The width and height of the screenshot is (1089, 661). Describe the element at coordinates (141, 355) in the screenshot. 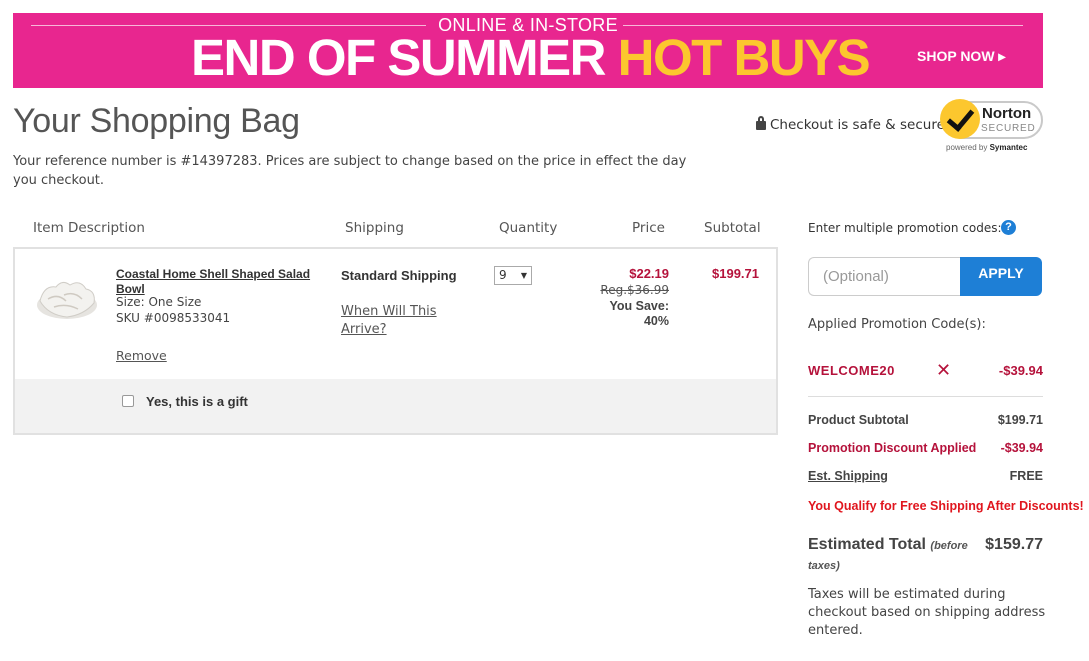

I see `remove-link: Remove` at that location.